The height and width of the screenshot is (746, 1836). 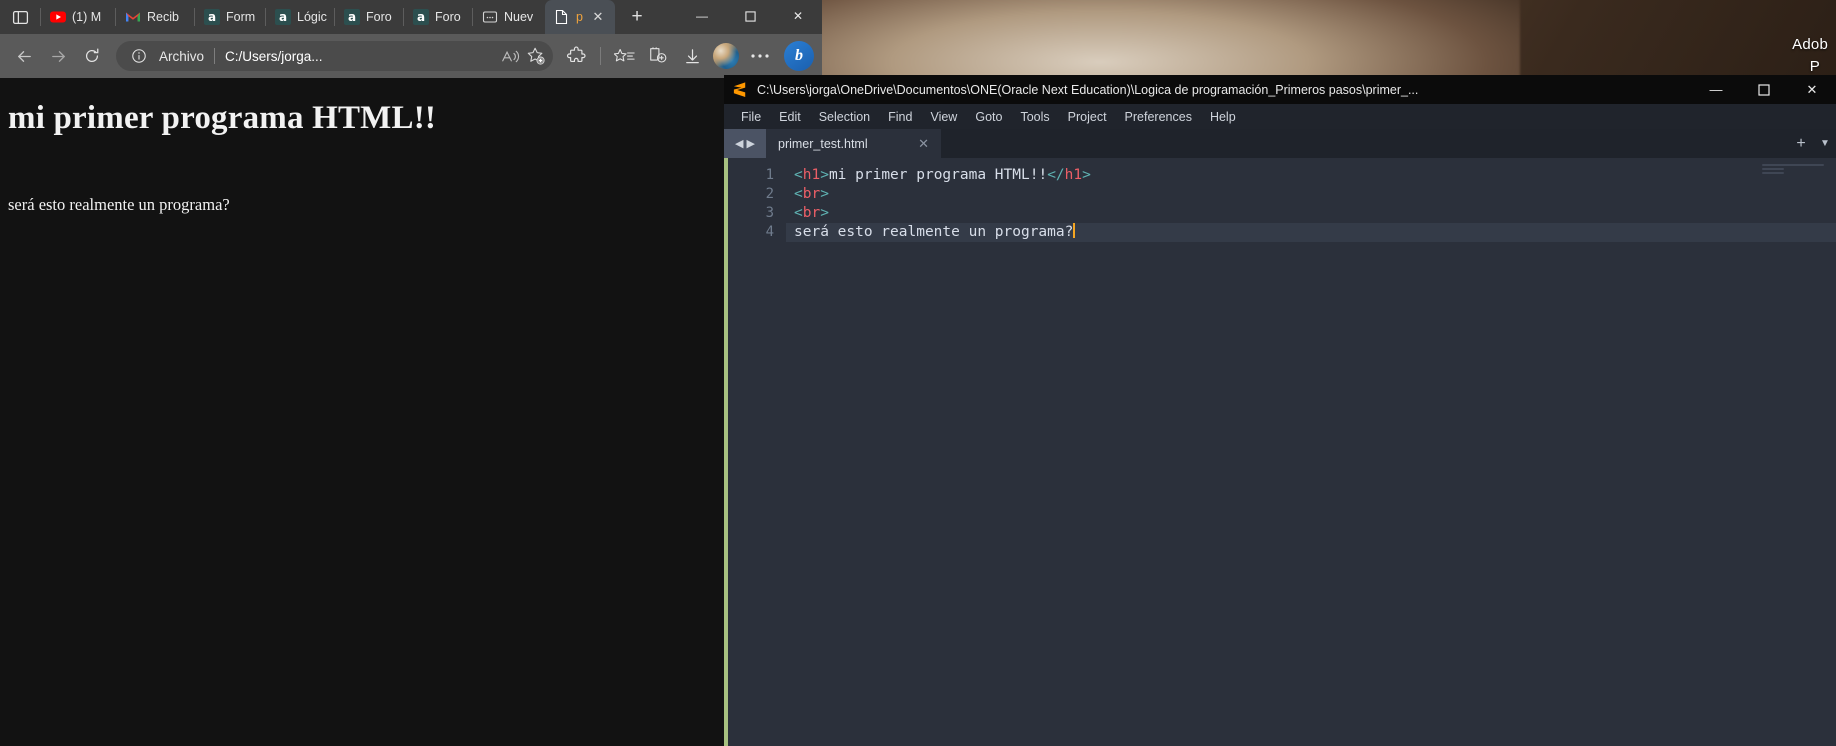 I want to click on info-icon, so click(x=139, y=56).